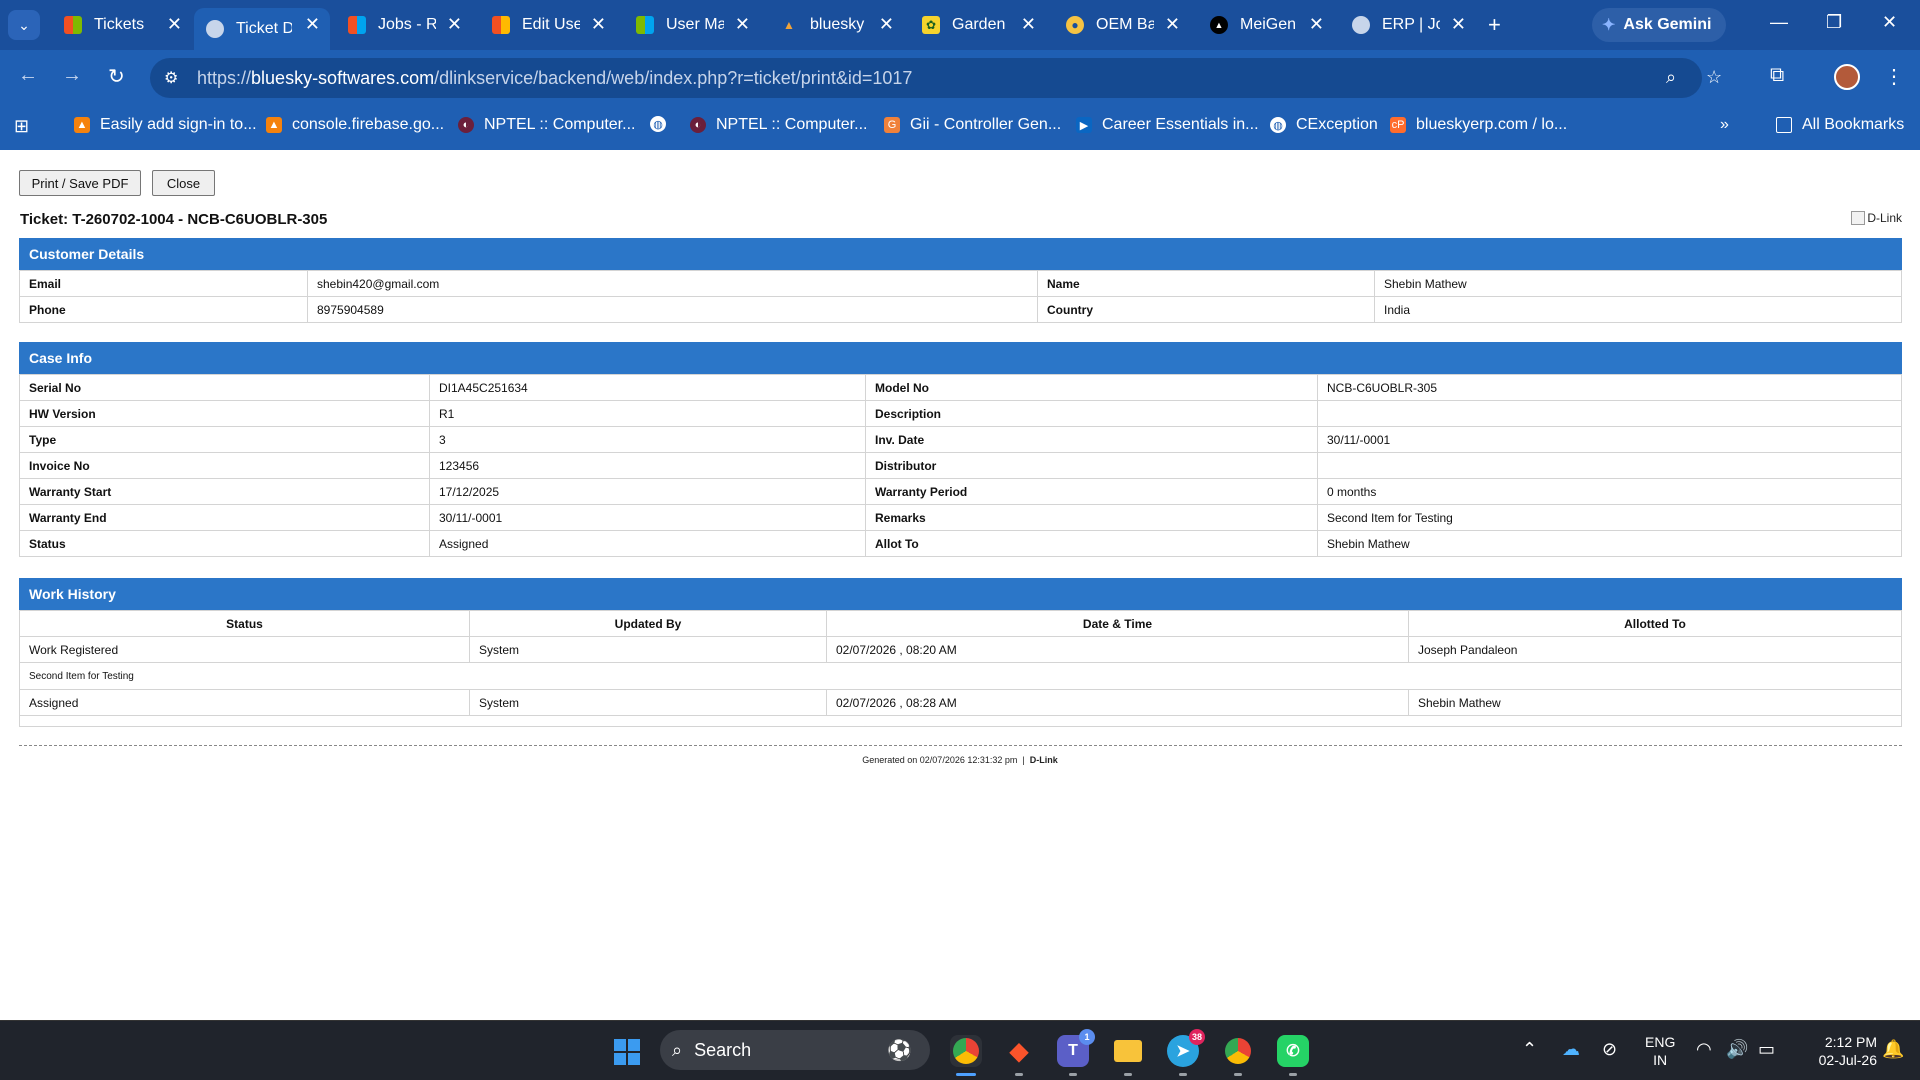 Image resolution: width=1920 pixels, height=1080 pixels. Describe the element at coordinates (1766, 1049) in the screenshot. I see `battery-icon: ▭` at that location.